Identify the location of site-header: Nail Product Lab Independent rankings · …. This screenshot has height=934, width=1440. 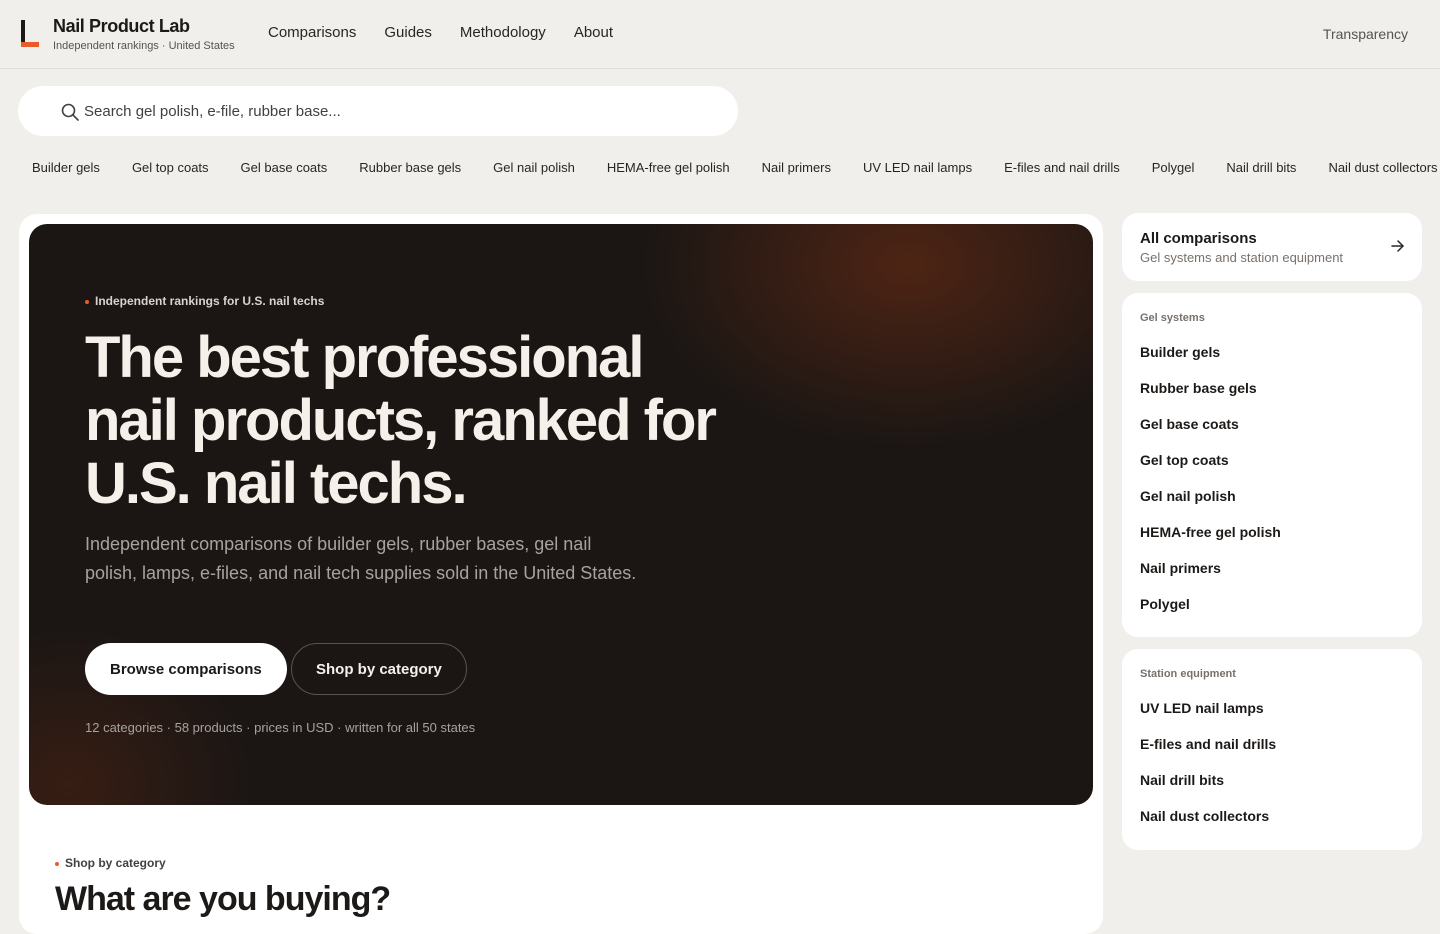
(720, 34).